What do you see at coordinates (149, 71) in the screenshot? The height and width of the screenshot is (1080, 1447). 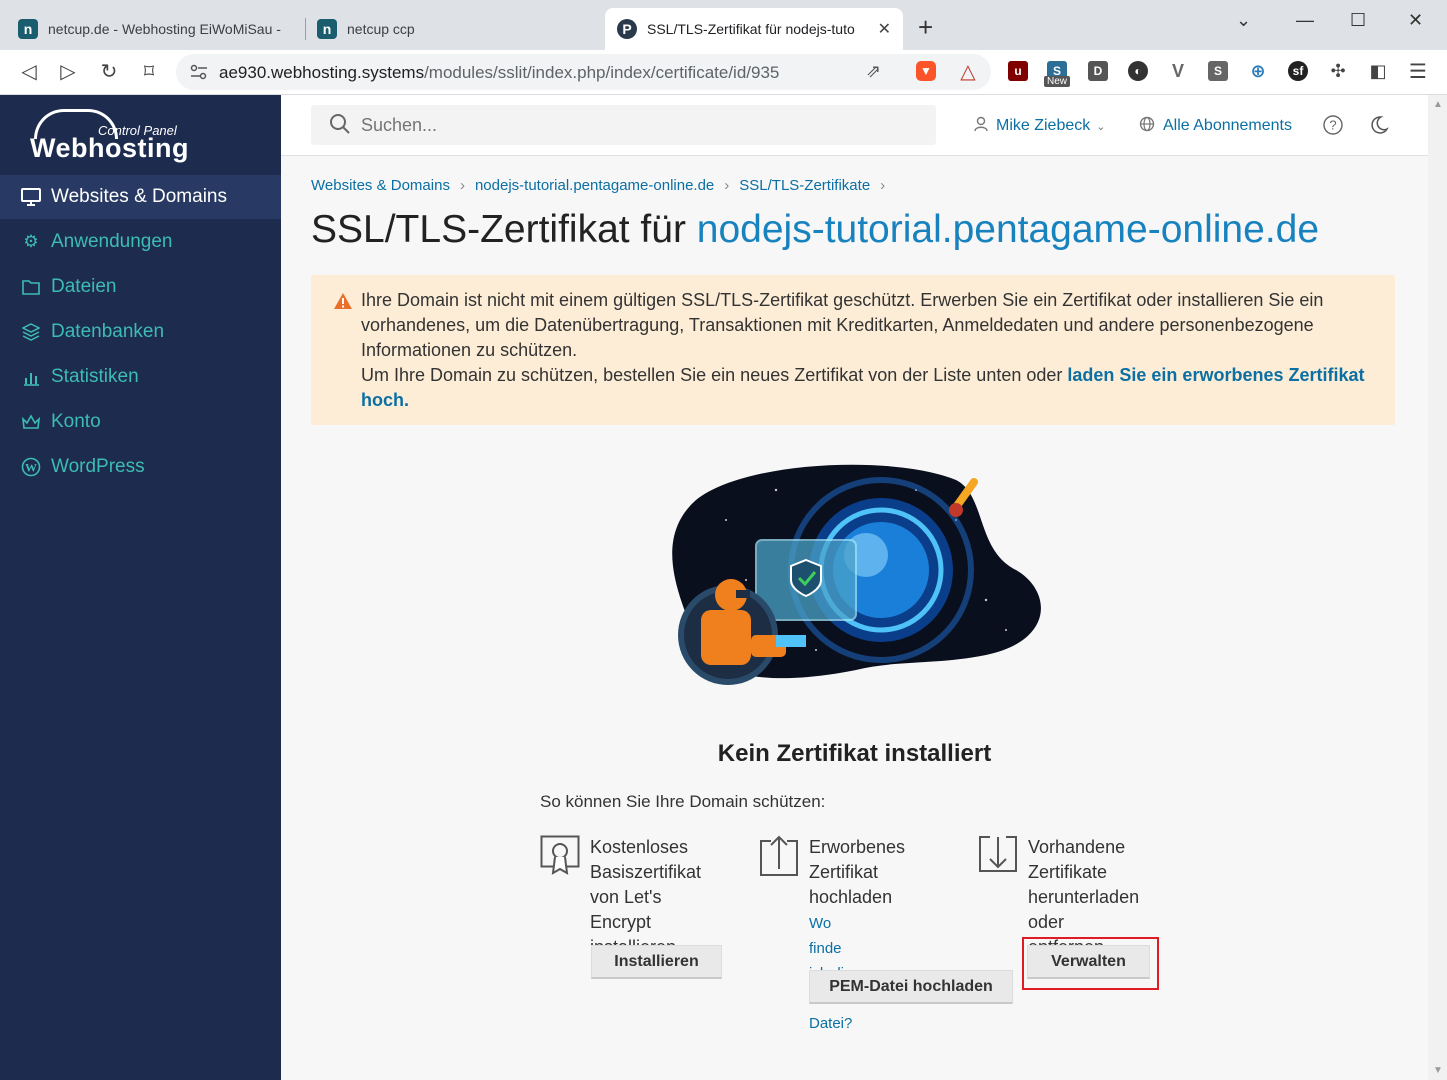 I see `bookmark-icon: ⌑` at bounding box center [149, 71].